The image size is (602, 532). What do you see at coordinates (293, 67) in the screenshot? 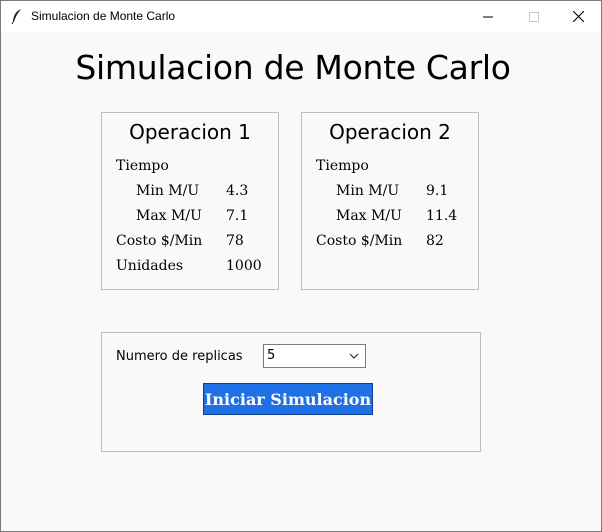
I see `page-title: Simulacion de Monte Carlo` at bounding box center [293, 67].